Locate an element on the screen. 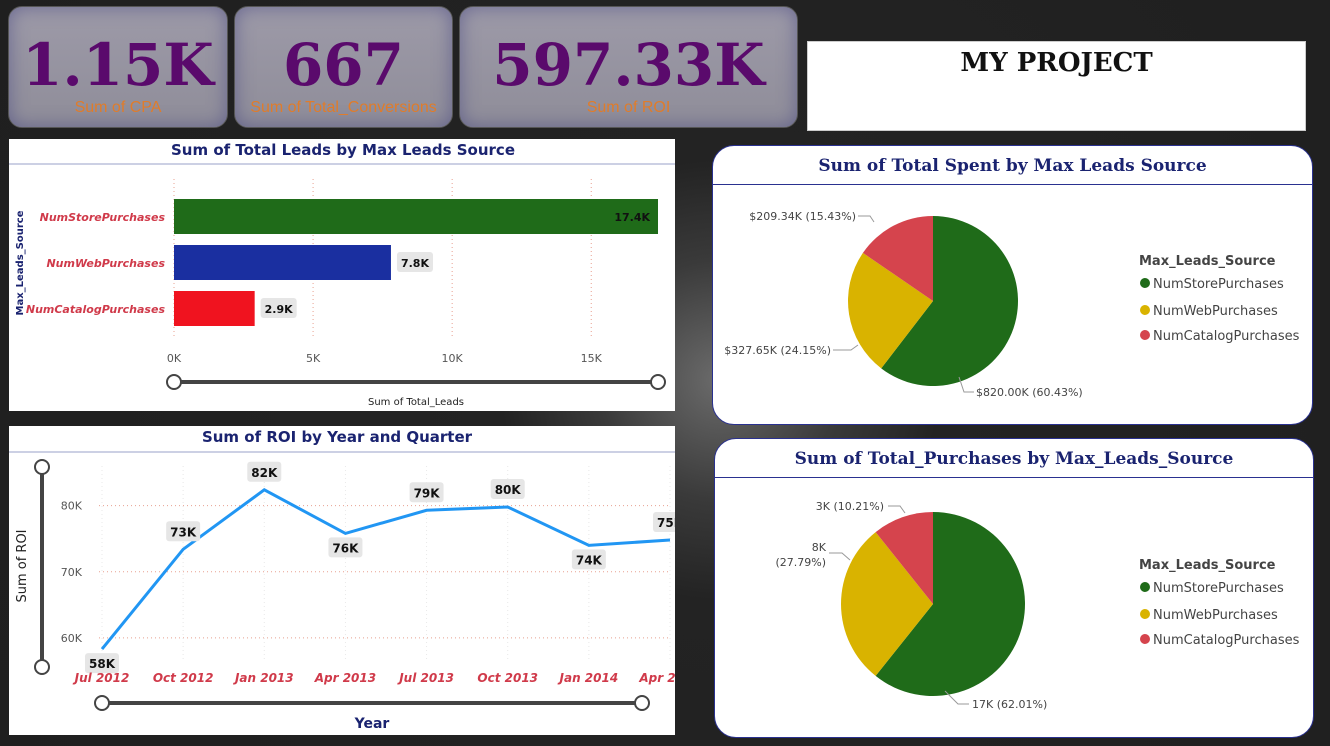 The width and height of the screenshot is (1330, 746). pie1-legend-title: Max_Leads_Source is located at coordinates (1207, 261).